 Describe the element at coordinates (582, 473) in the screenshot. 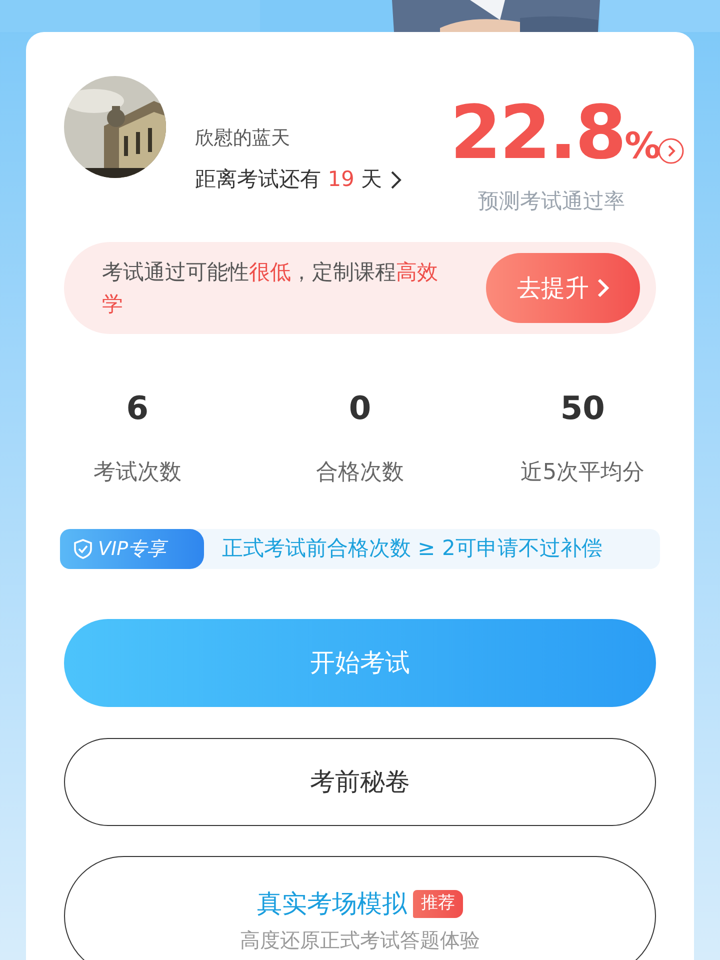

I see `stat-label: 近5次平均分` at that location.